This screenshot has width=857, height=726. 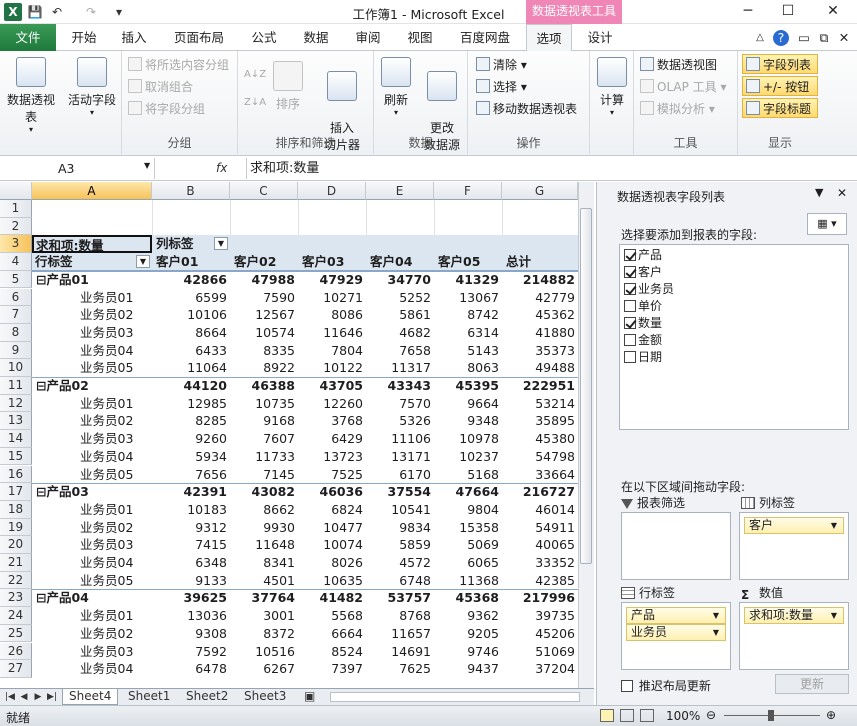 I want to click on row-header: 15, so click(x=16, y=456).